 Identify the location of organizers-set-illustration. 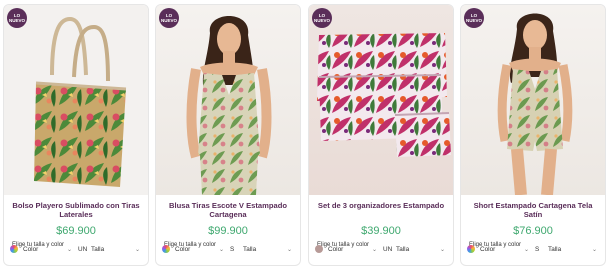
(384, 95).